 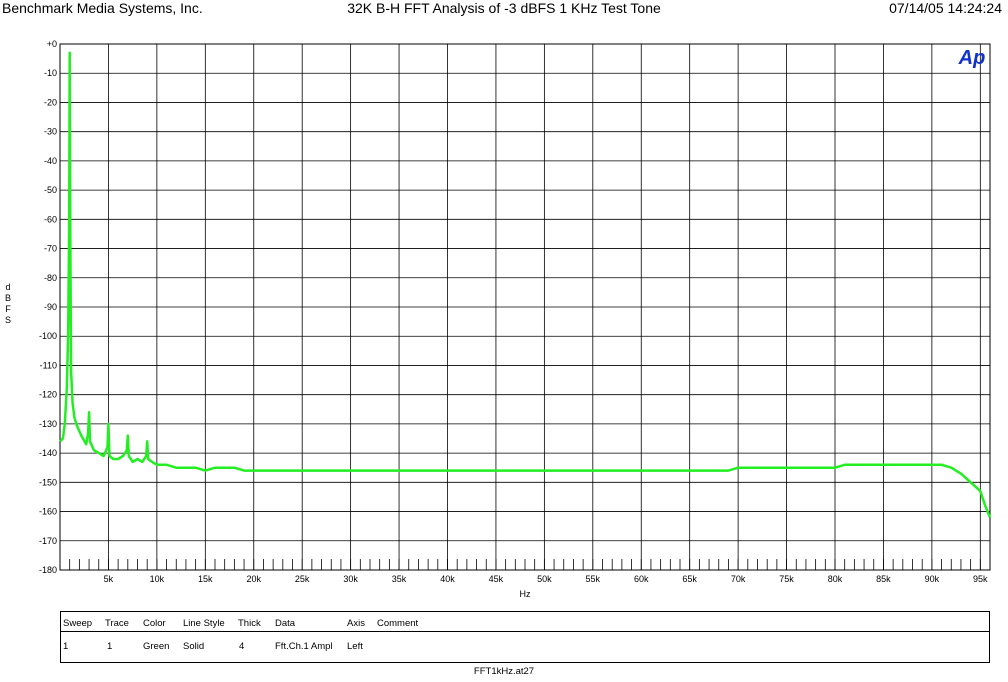 What do you see at coordinates (249, 623) in the screenshot?
I see `legend-header-thick: Thick` at bounding box center [249, 623].